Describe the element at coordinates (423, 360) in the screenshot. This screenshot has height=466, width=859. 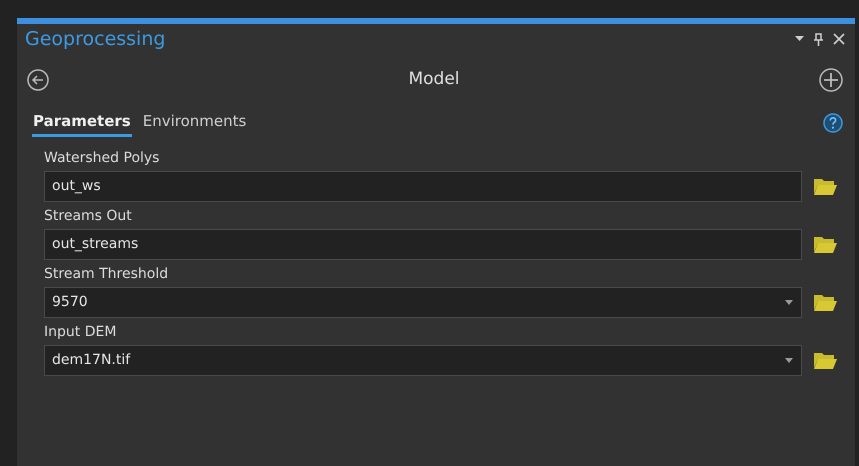
I see `dropdown-field: dem17N.tif` at that location.